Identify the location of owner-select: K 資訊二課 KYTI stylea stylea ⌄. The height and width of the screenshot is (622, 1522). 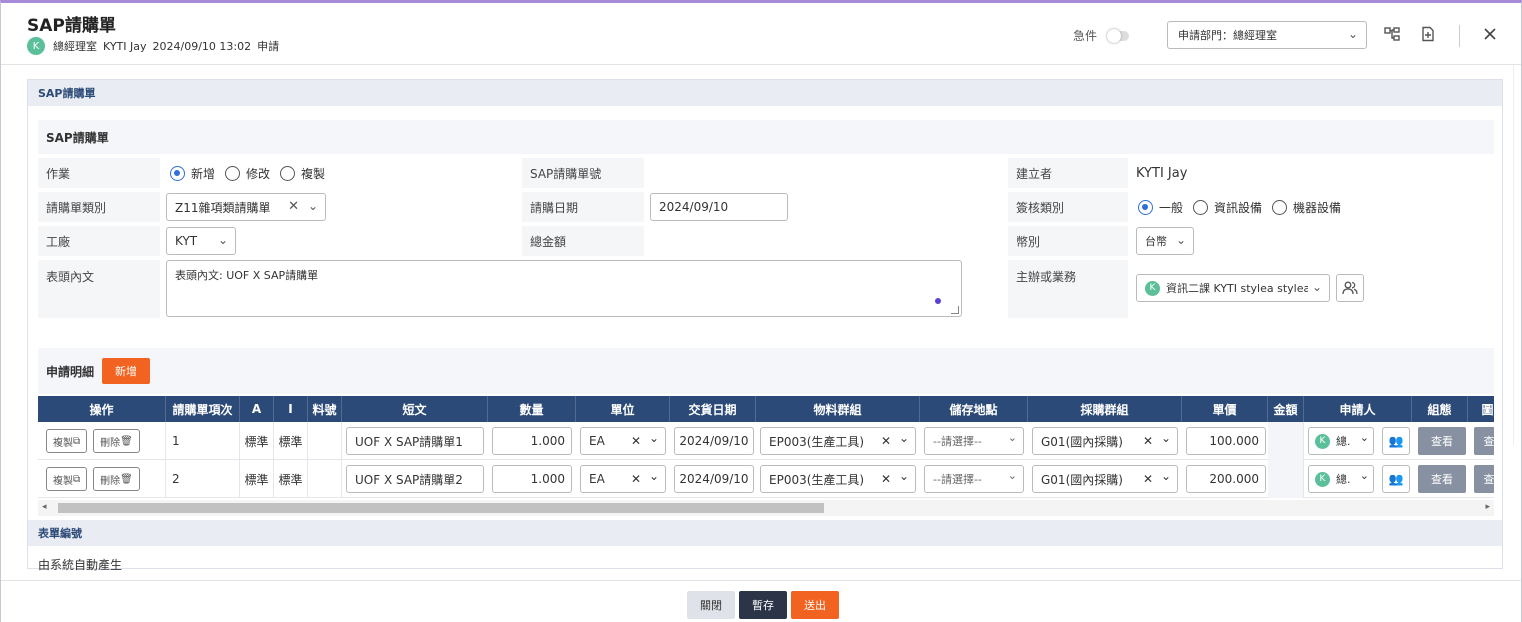
(1233, 288).